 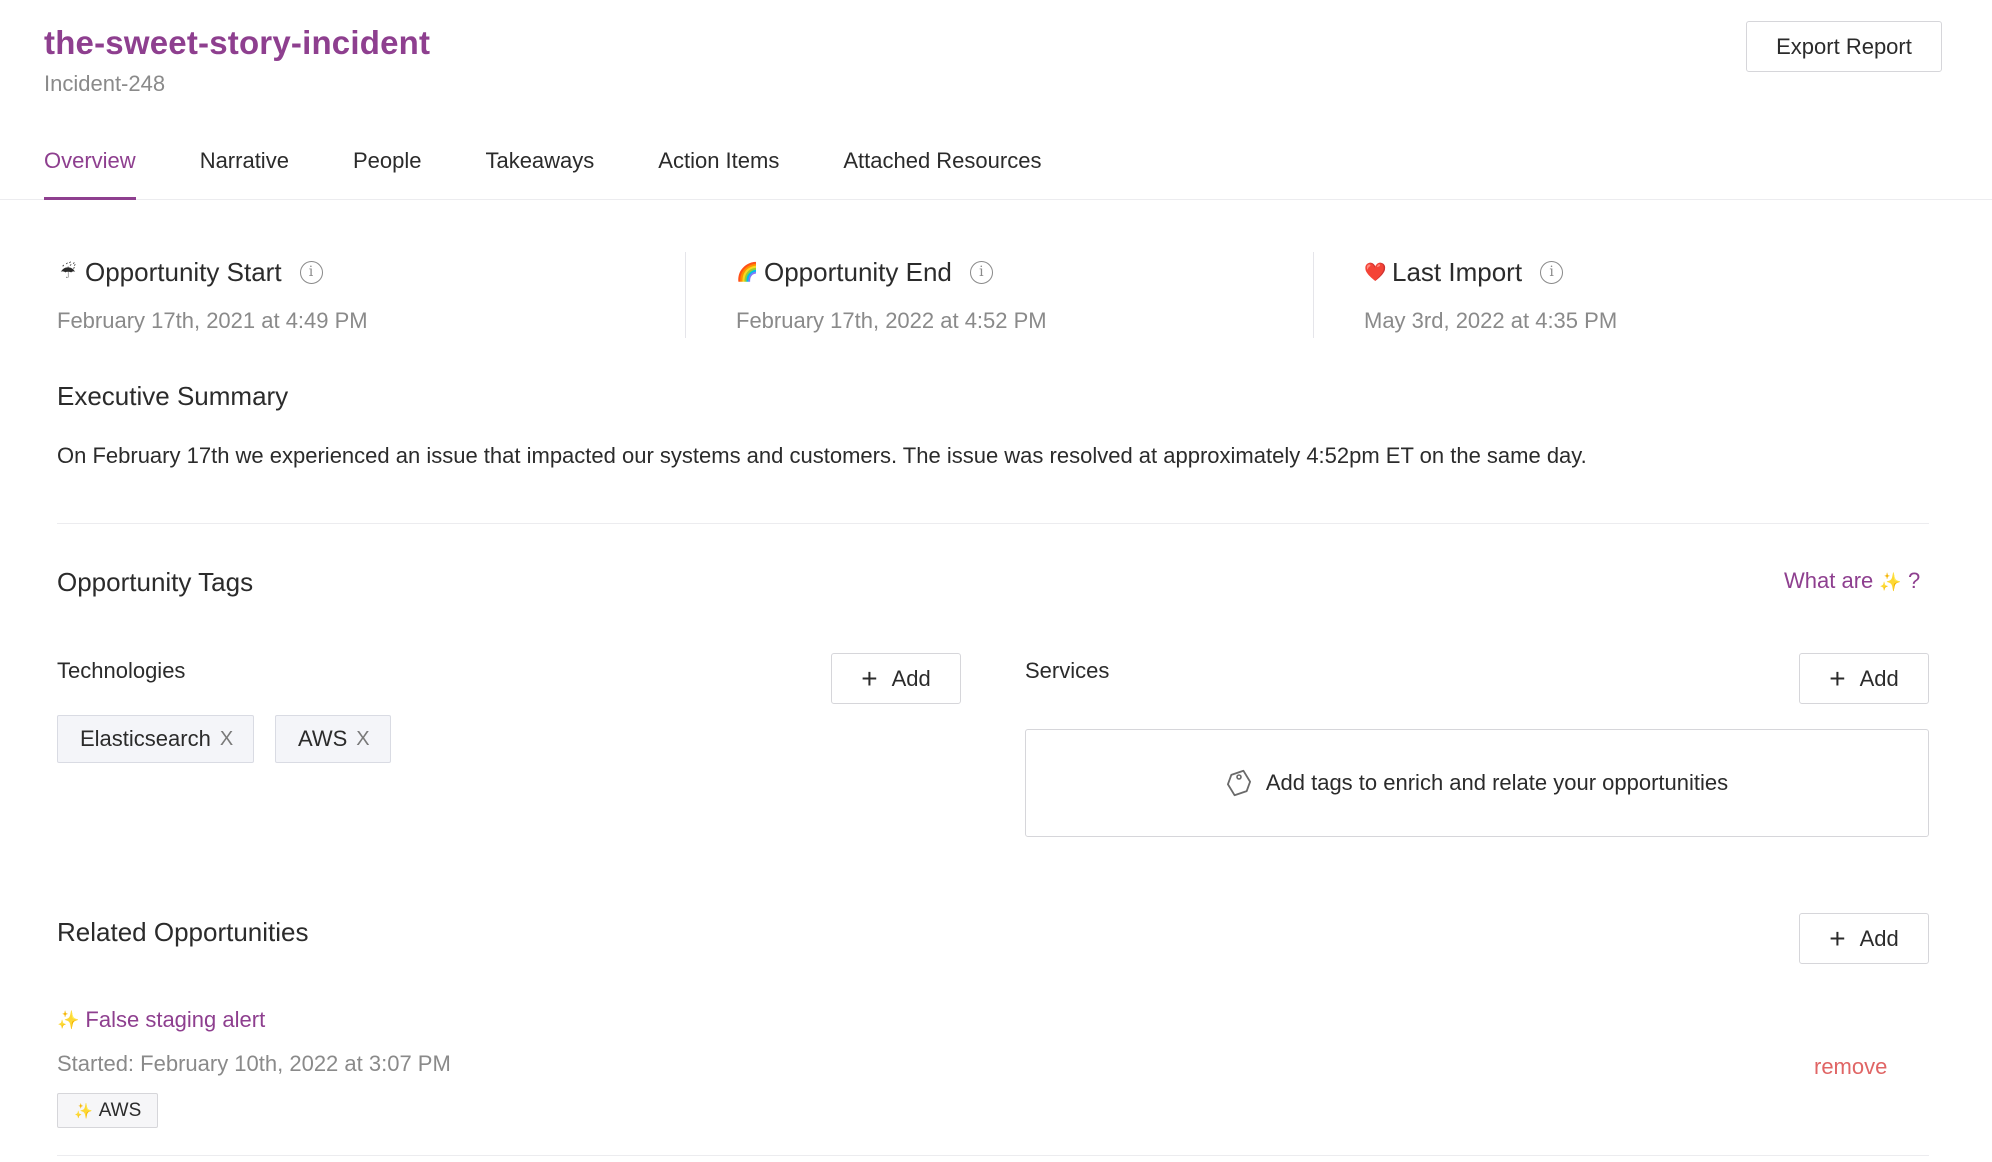 What do you see at coordinates (1844, 46) in the screenshot?
I see `export-report-button: Export Report` at bounding box center [1844, 46].